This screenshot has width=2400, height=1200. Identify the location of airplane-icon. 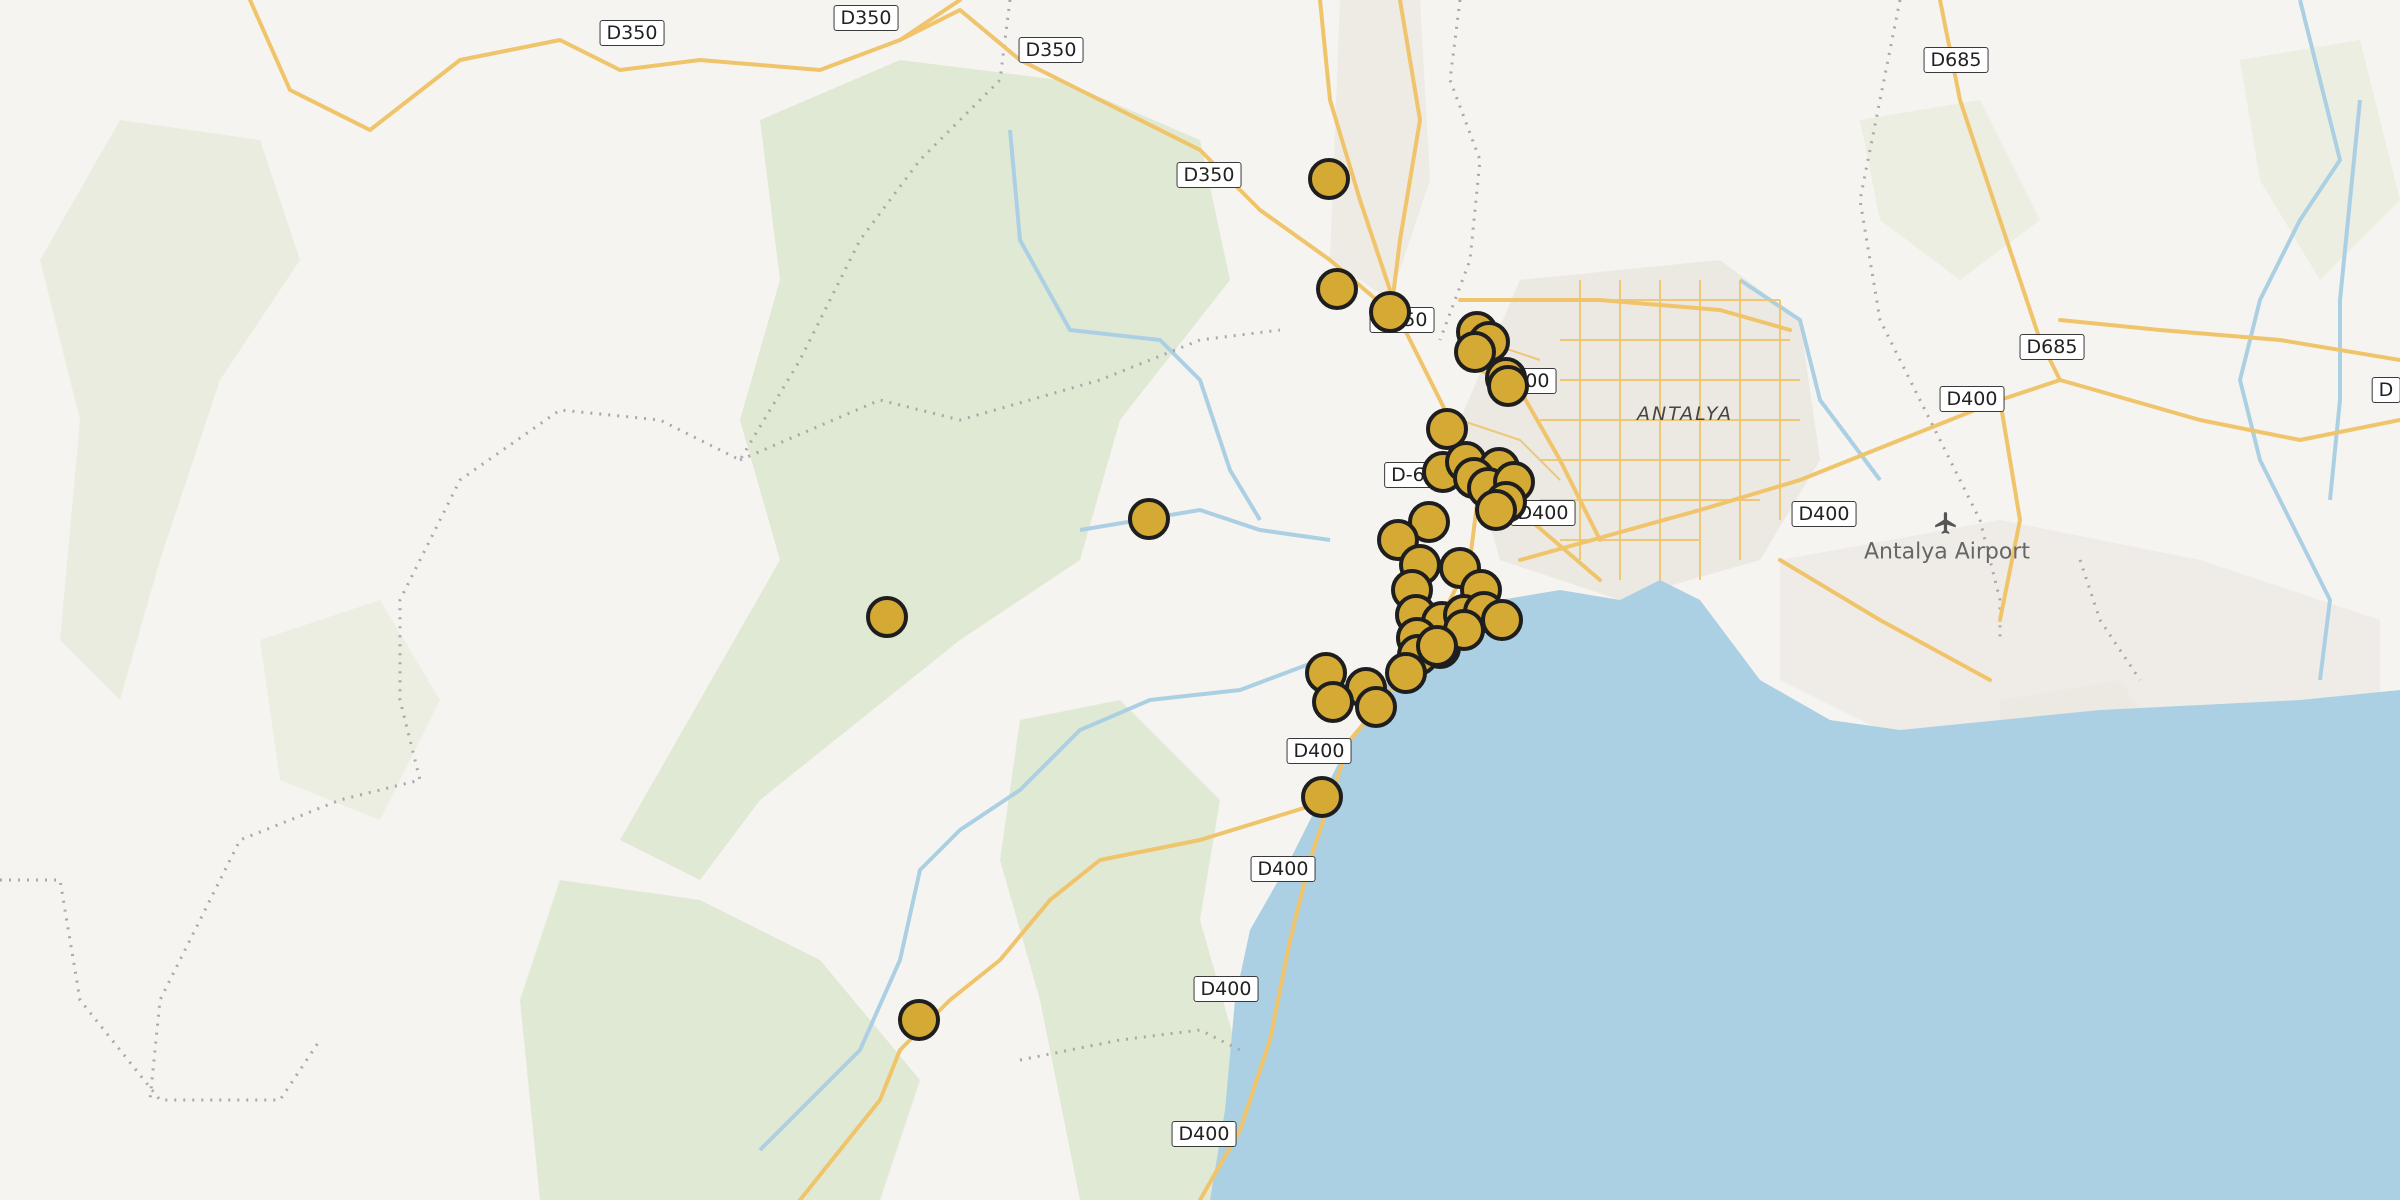
(1945, 523).